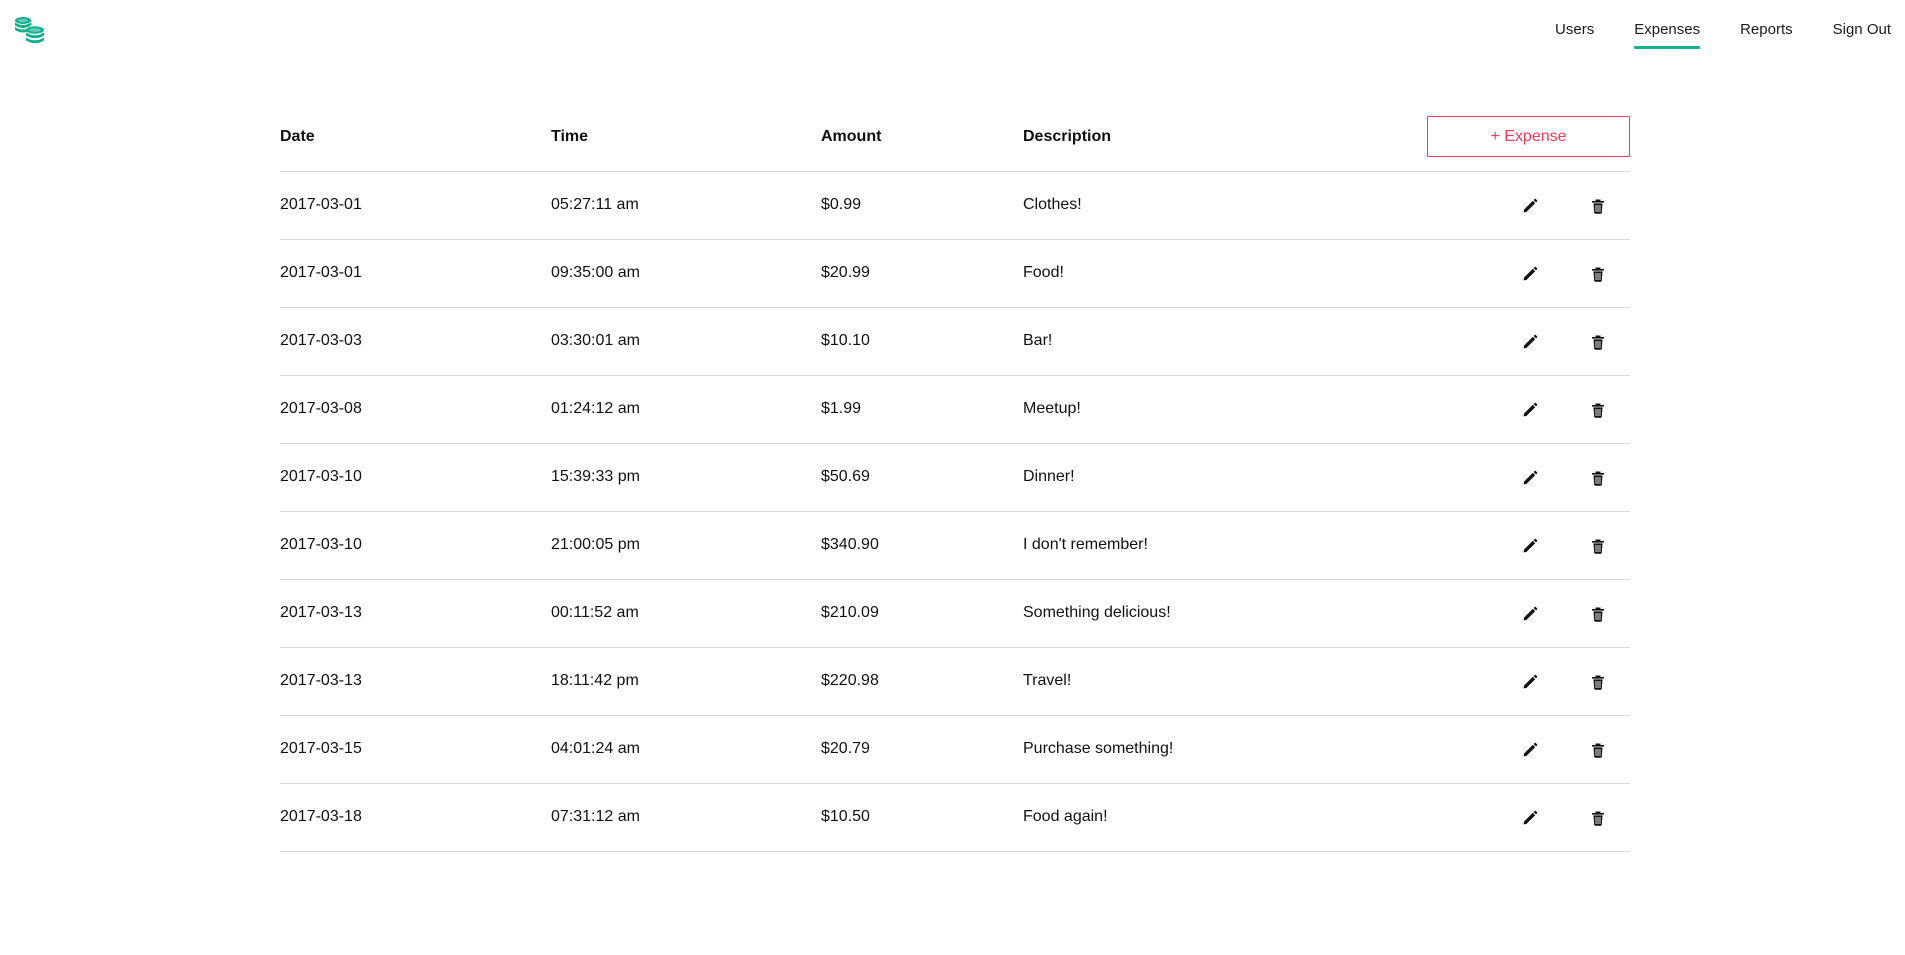 Image resolution: width=1905 pixels, height=955 pixels. What do you see at coordinates (1730, 31) in the screenshot?
I see `main-nav: Users Expenses Reports Sign Out` at bounding box center [1730, 31].